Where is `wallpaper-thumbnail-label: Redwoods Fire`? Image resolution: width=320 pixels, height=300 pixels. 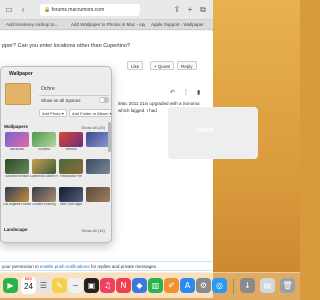 wallpaper-thumbnail-label: Redwoods Fire is located at coordinates (71, 176).